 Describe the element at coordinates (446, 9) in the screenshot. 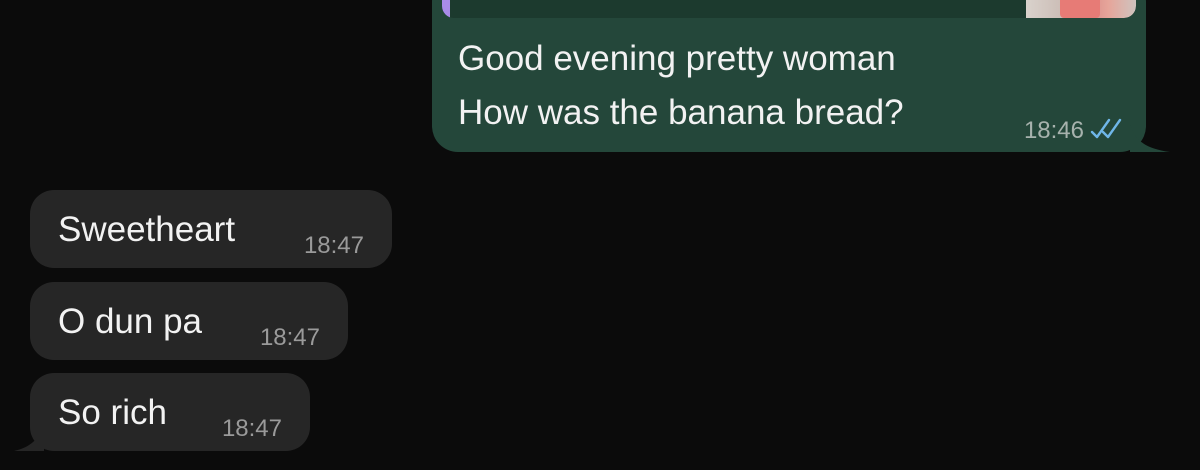

I see `quote-accent-bar` at that location.